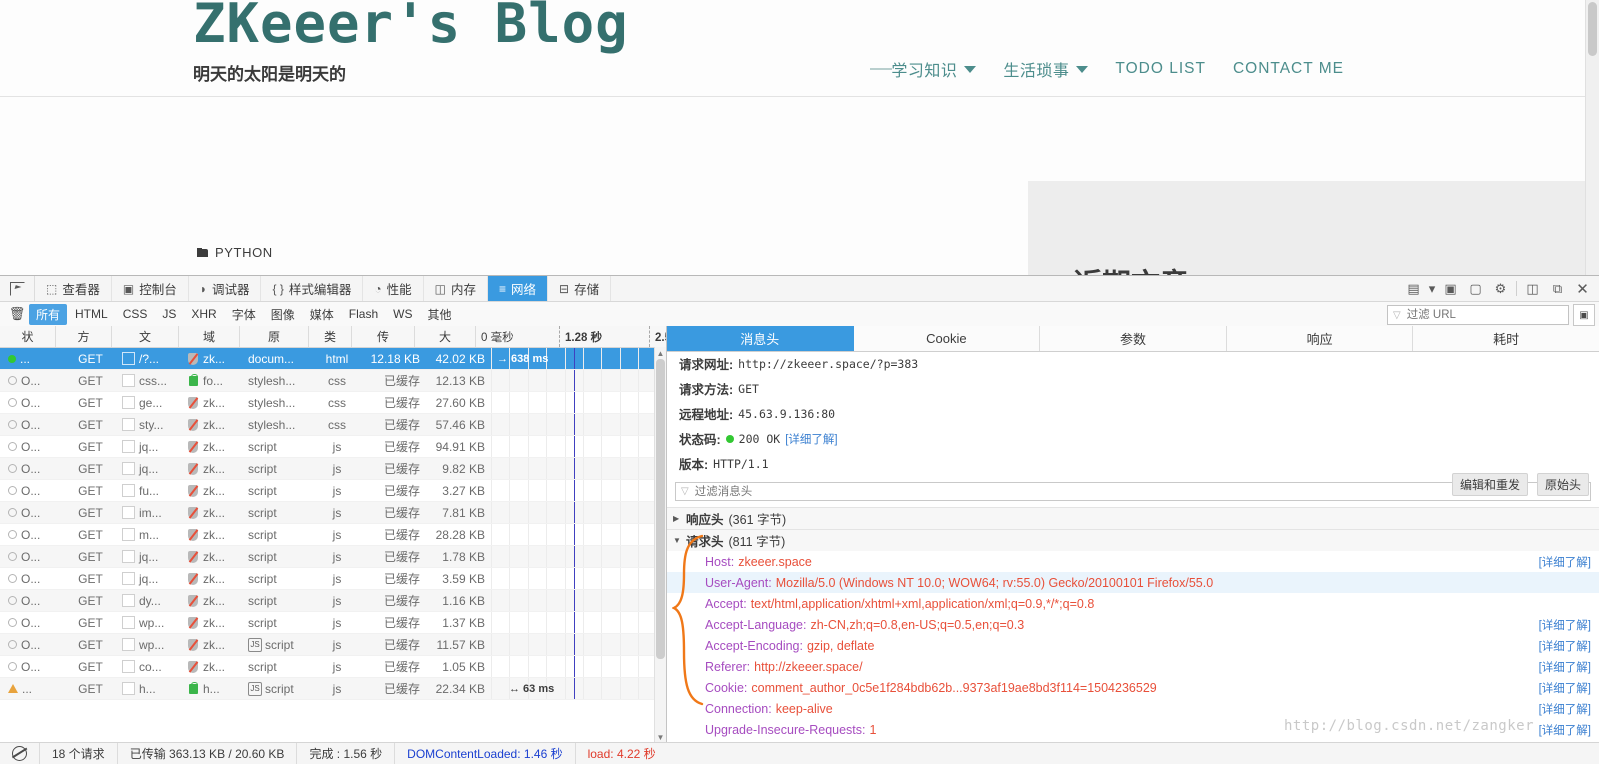 This screenshot has height=764, width=1599. I want to click on tab-network: ≡ 网络, so click(518, 288).